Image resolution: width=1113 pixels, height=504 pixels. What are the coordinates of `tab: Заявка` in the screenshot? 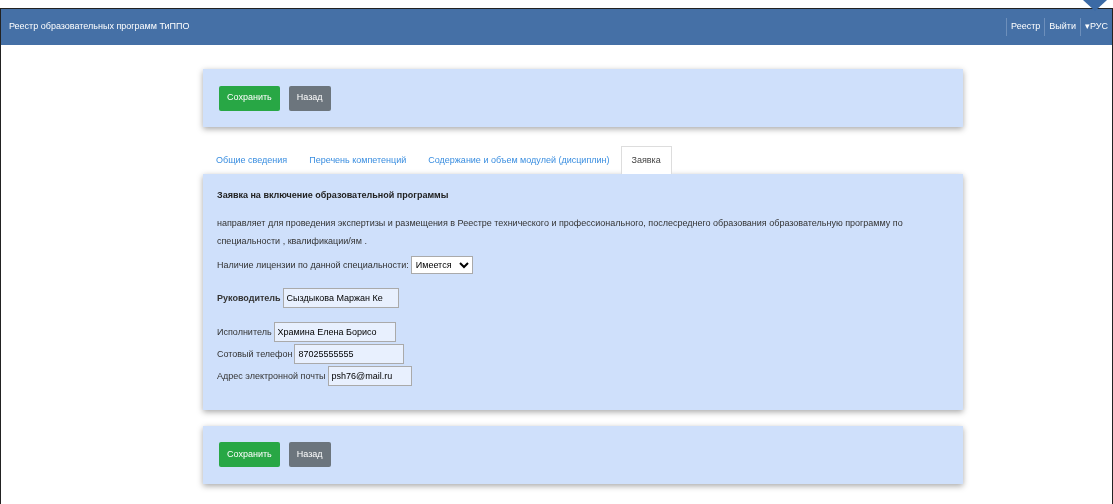 It's located at (646, 160).